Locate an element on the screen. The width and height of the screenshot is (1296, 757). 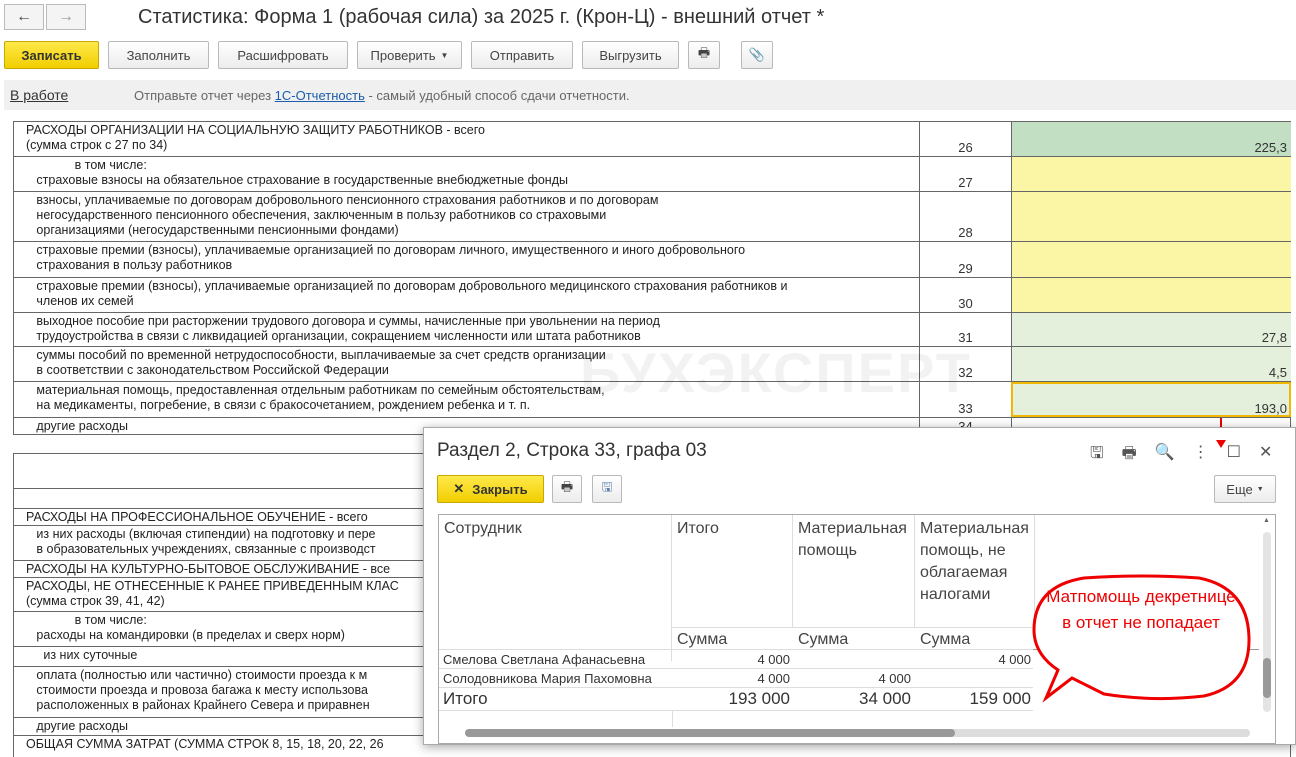
totals-total: 193 000 is located at coordinates (759, 698).